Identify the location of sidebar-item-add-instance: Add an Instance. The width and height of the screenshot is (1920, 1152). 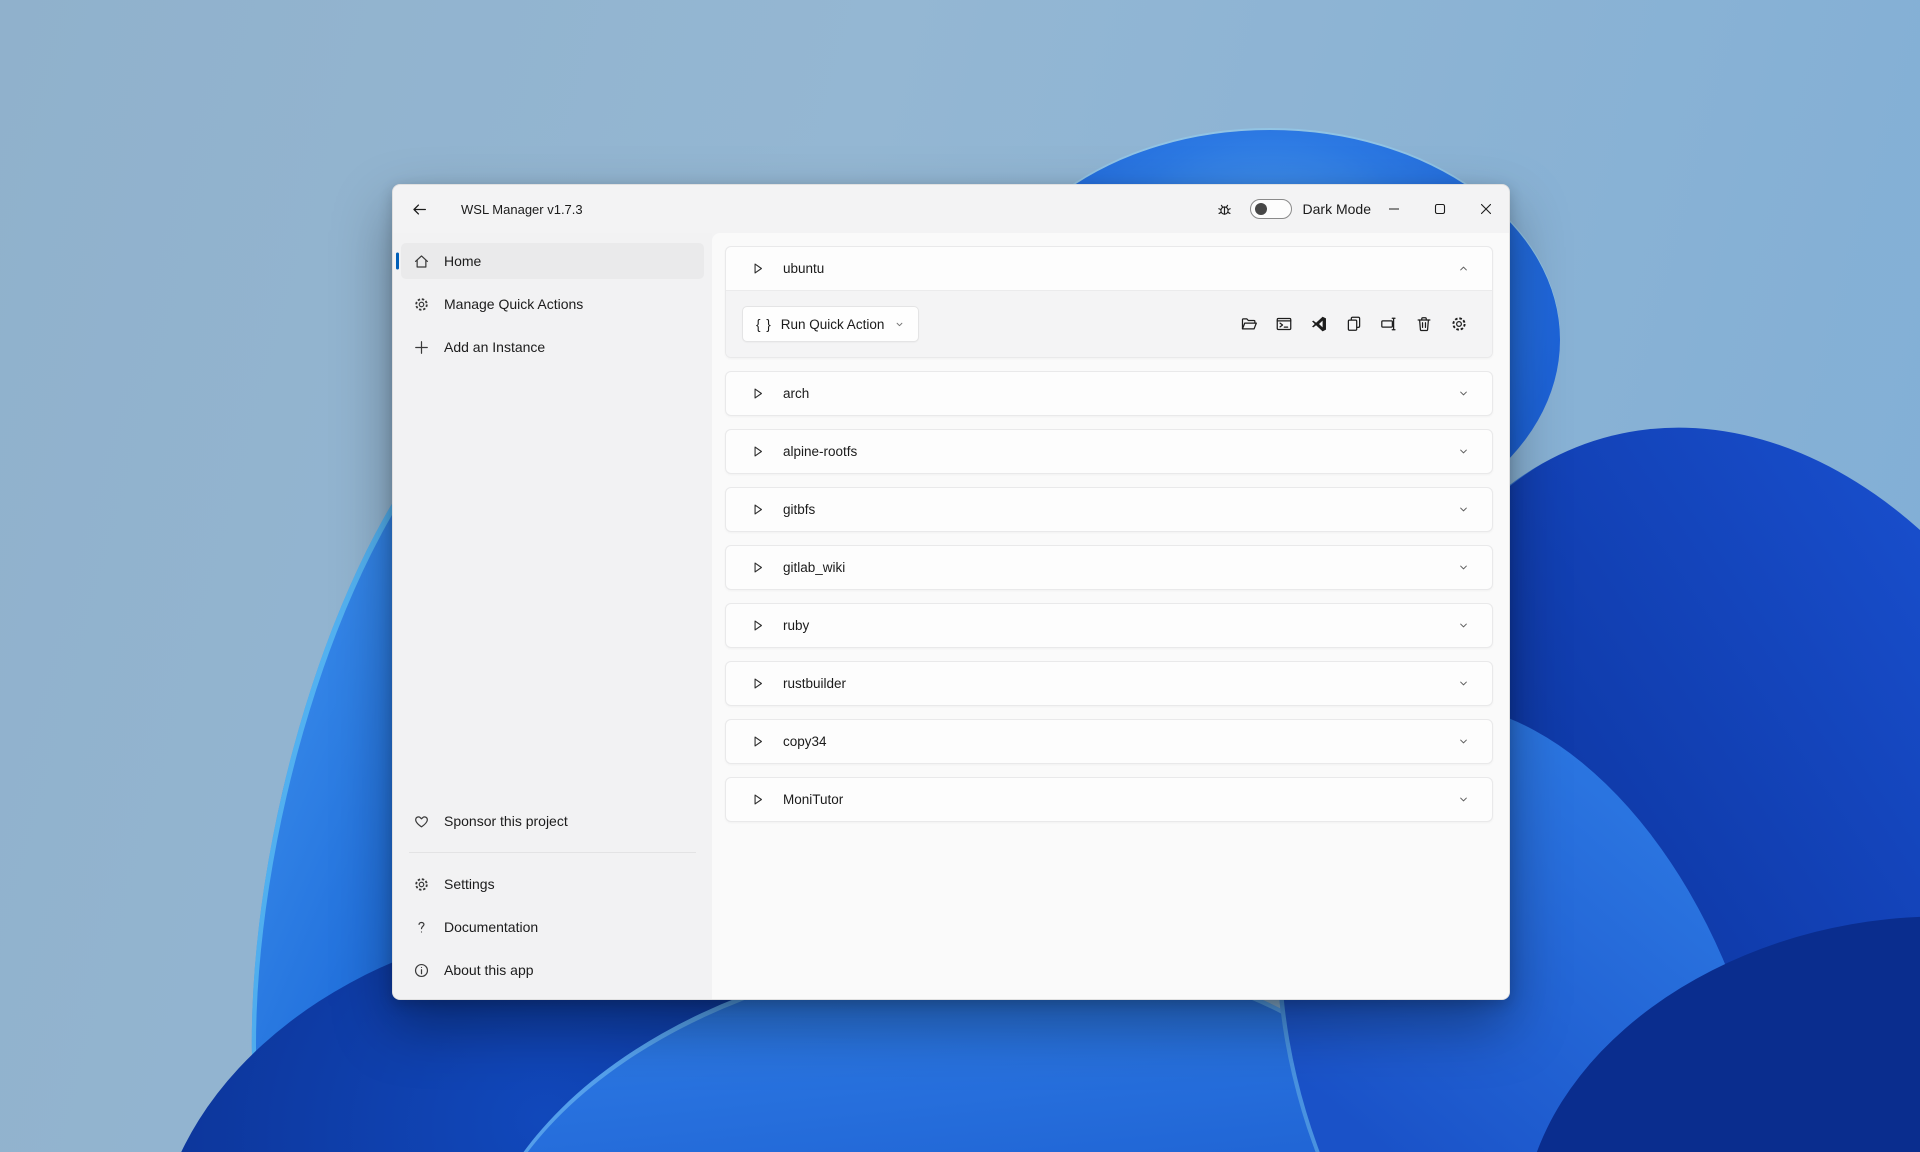
(552, 347).